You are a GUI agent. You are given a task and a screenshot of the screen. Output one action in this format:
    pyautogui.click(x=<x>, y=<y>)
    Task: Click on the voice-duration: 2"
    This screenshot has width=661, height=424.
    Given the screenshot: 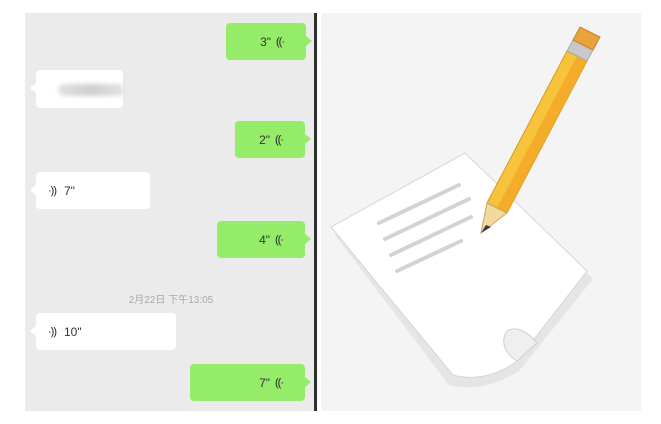 What is the action you would take?
    pyautogui.click(x=264, y=139)
    